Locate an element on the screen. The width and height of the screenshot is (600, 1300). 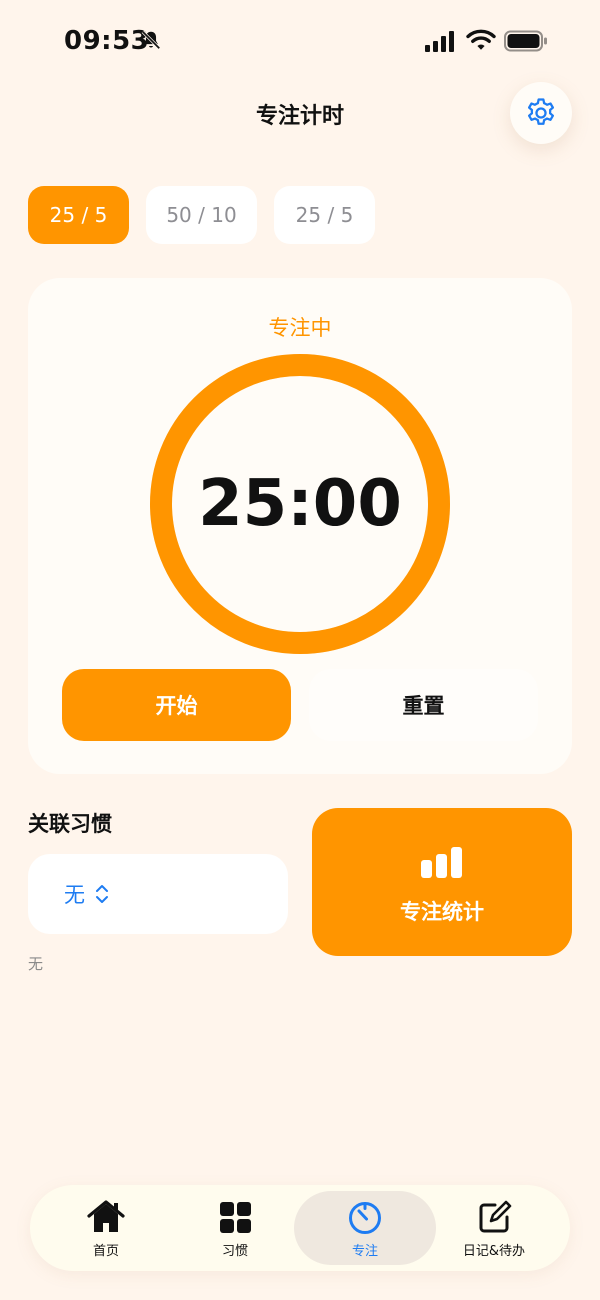
tab-home: 首页 is located at coordinates (106, 1228).